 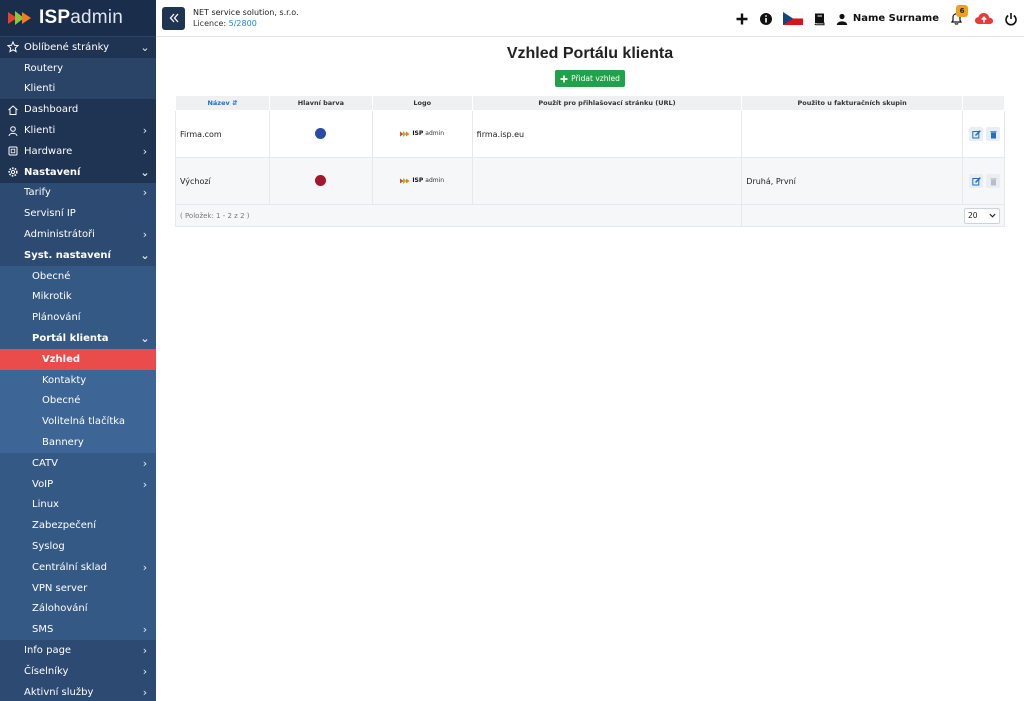 I want to click on sidebar-item-security: Zabezpečení, so click(x=78, y=526).